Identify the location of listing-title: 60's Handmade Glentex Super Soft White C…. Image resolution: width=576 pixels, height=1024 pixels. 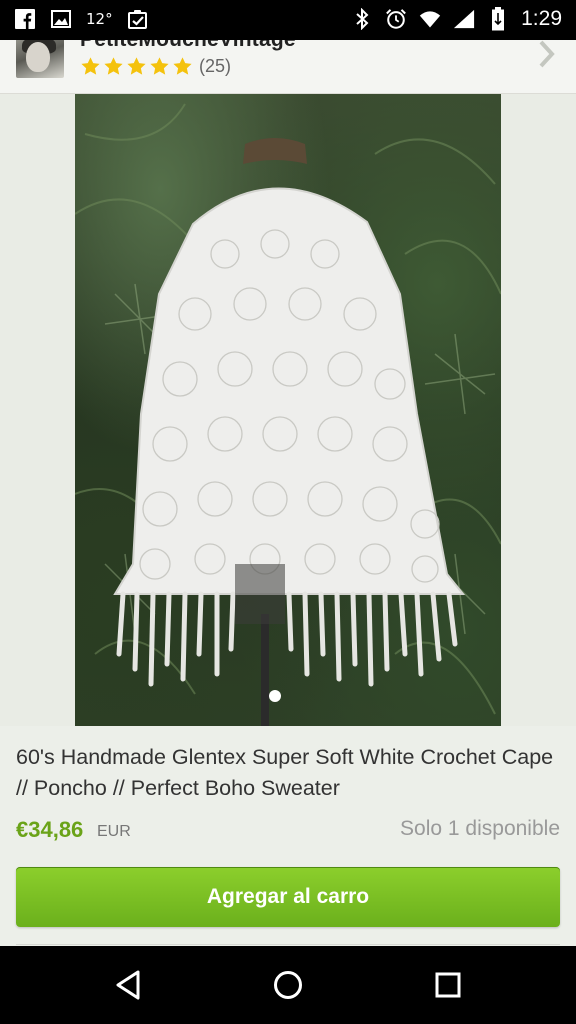
(285, 772).